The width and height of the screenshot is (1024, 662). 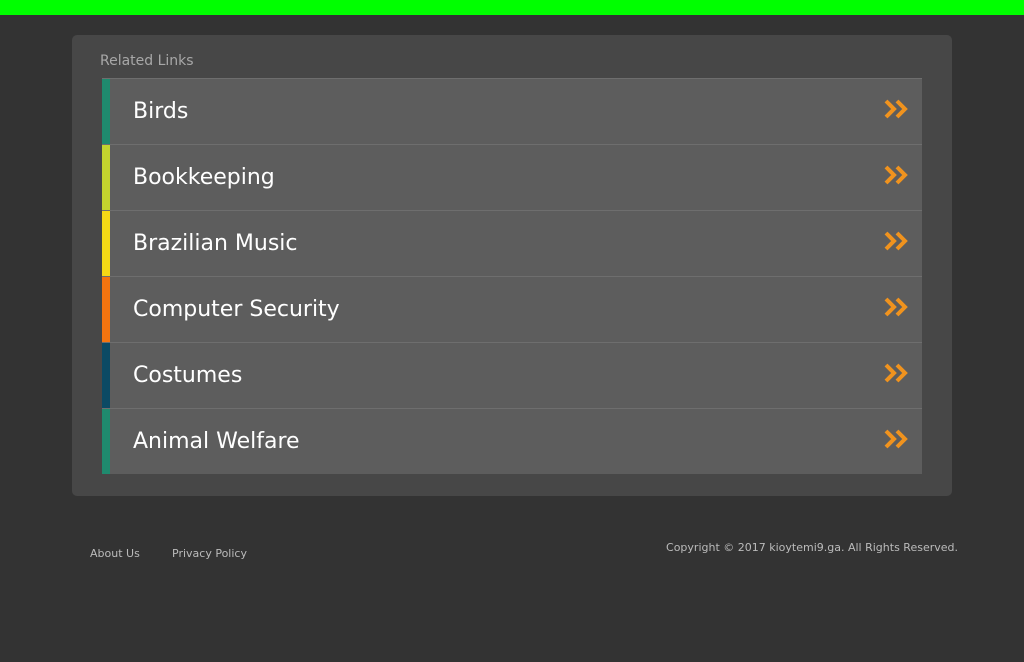 I want to click on link-label: Costumes, so click(x=188, y=375).